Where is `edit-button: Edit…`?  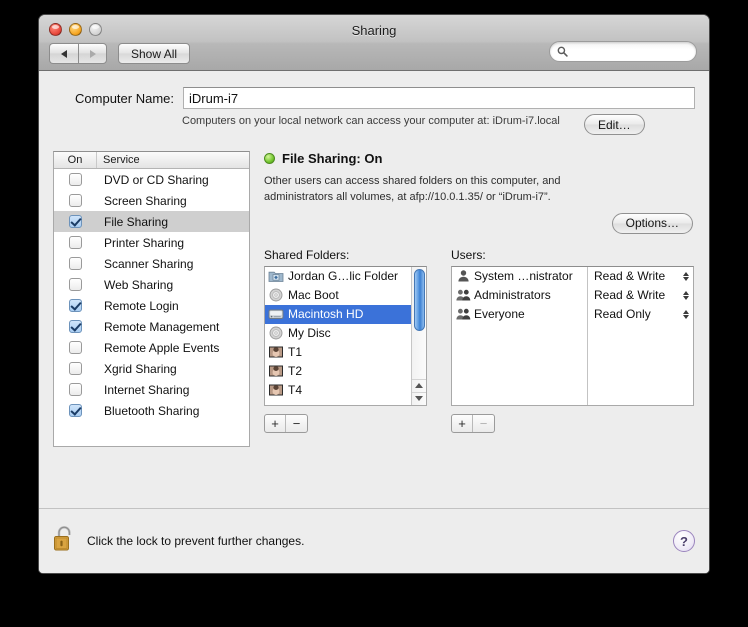
edit-button: Edit… is located at coordinates (614, 124).